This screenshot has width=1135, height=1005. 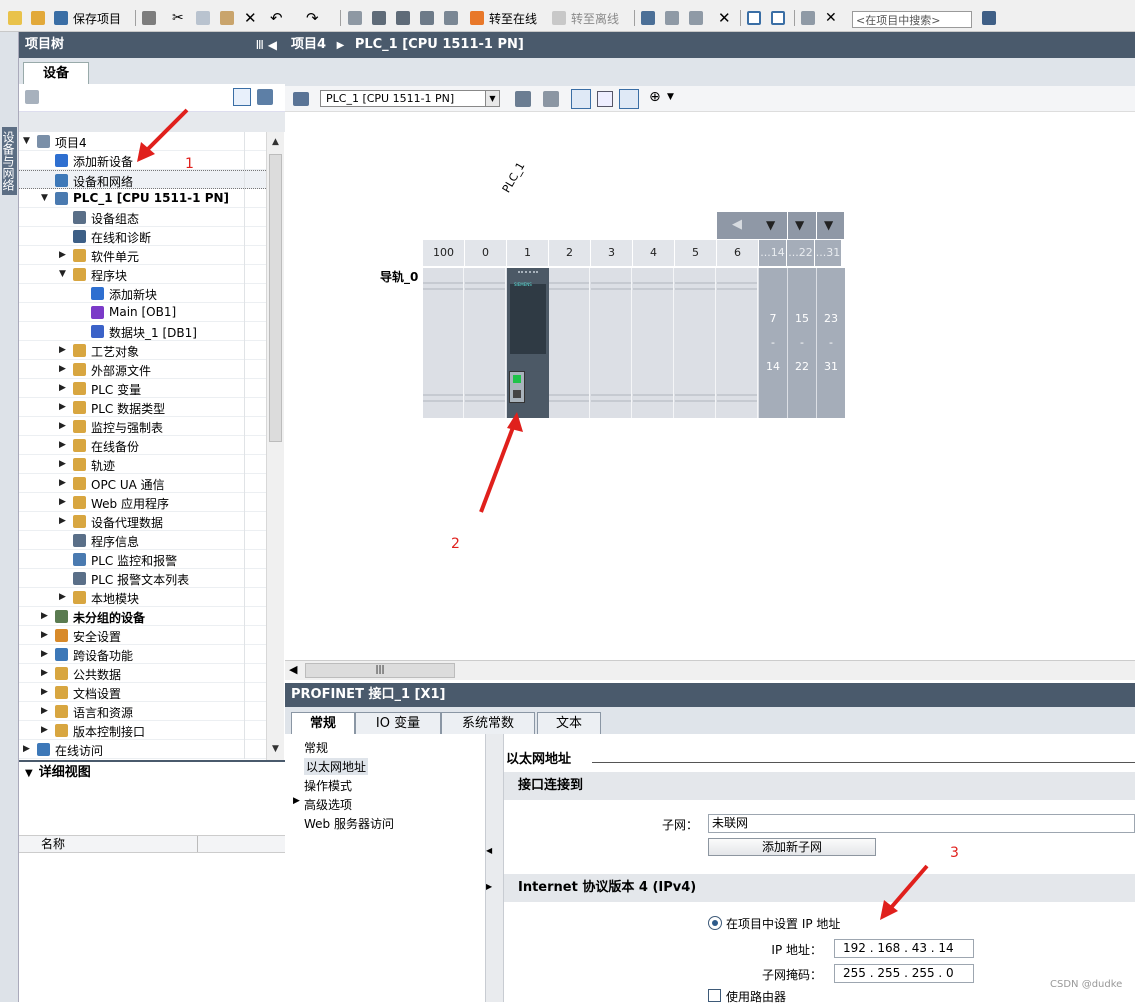 What do you see at coordinates (670, 97) in the screenshot?
I see `zoom-dropdown-icon: ▼` at bounding box center [670, 97].